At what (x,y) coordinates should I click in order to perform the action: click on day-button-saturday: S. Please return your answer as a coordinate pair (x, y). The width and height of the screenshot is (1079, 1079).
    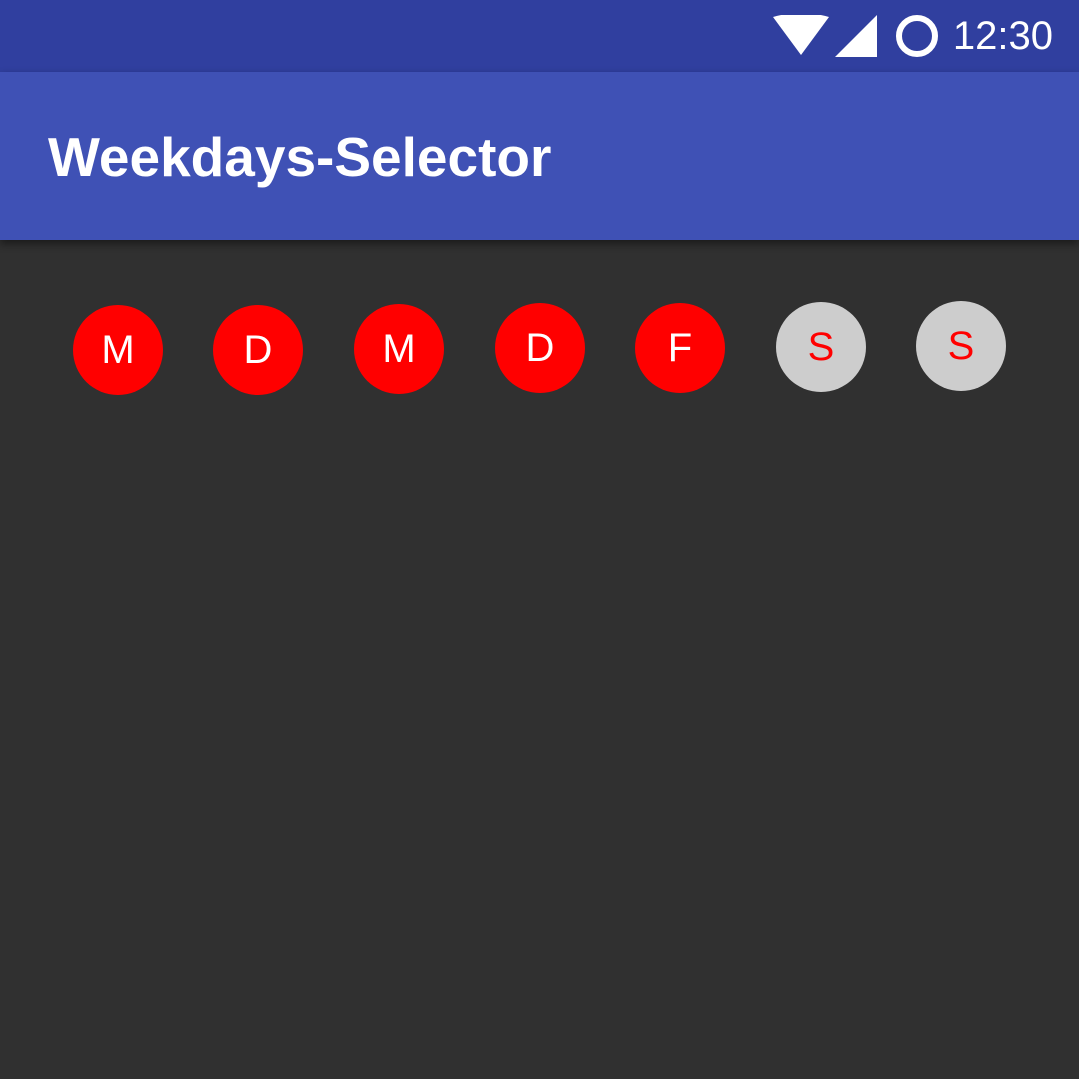
    Looking at the image, I should click on (821, 347).